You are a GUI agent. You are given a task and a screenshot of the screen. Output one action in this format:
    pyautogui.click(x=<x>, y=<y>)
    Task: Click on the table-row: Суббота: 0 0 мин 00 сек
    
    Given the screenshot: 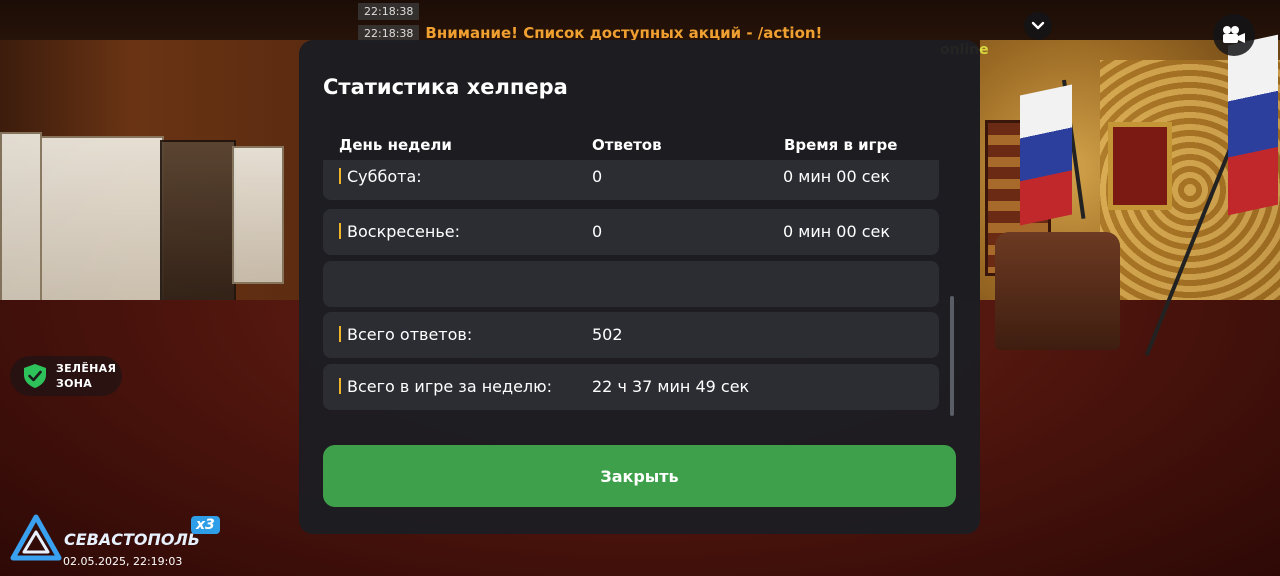 What is the action you would take?
    pyautogui.click(x=631, y=180)
    